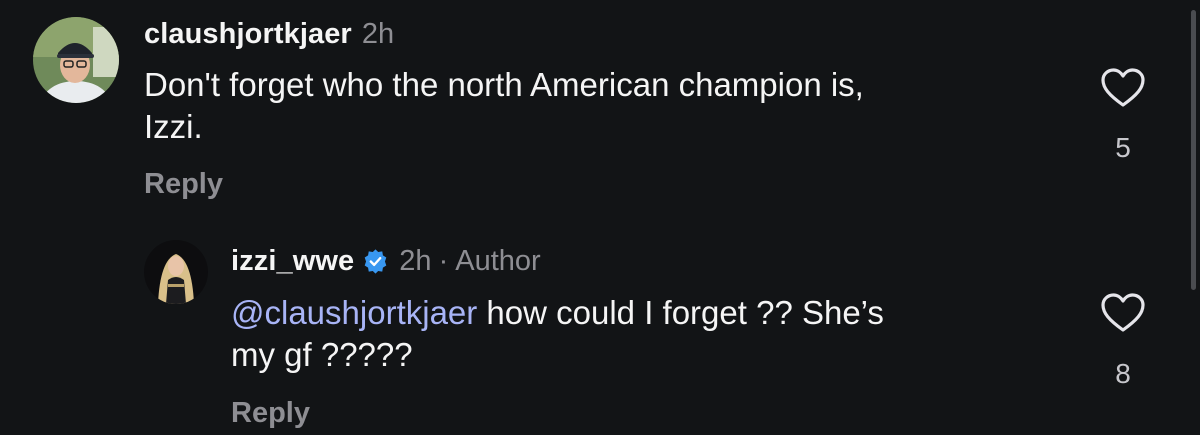  What do you see at coordinates (354, 312) in the screenshot?
I see `mention-link: @claushjortkjaer` at bounding box center [354, 312].